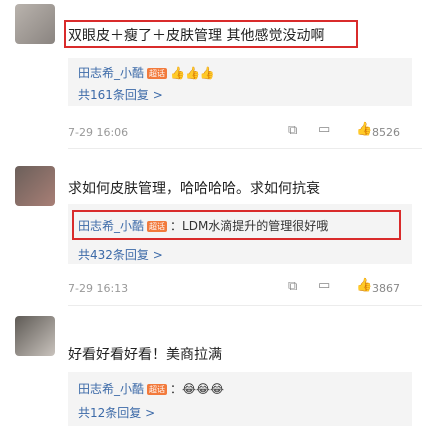 The width and height of the screenshot is (422, 430). Describe the element at coordinates (145, 355) in the screenshot. I see `comment-text: 好看好看好看！美商拉满` at that location.